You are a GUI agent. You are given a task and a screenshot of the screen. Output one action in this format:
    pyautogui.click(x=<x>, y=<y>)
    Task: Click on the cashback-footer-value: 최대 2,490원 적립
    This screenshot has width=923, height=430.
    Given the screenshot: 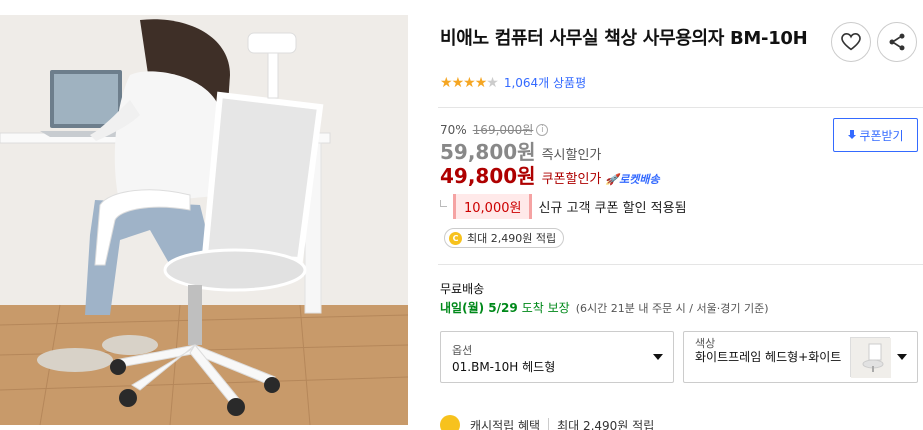 What is the action you would take?
    pyautogui.click(x=606, y=424)
    